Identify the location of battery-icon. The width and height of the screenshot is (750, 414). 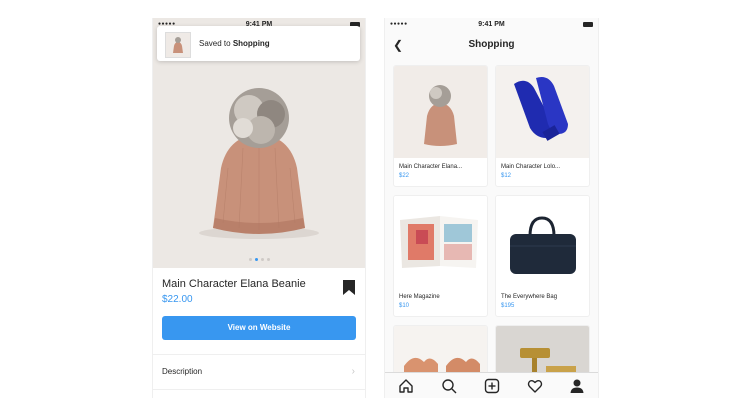
(588, 24).